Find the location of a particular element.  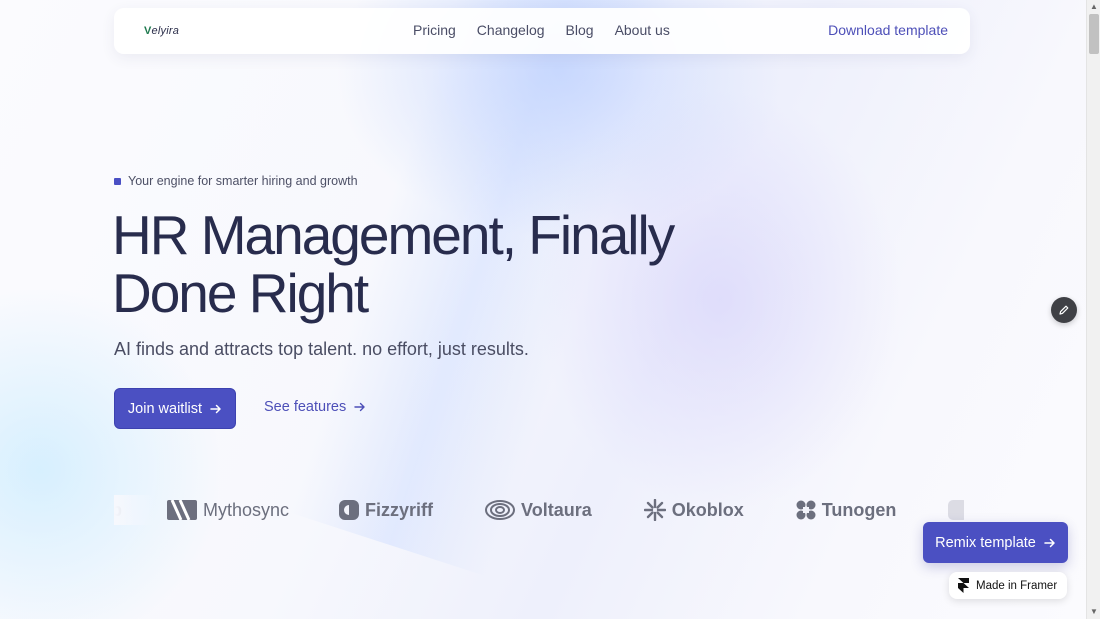

tagline-square-icon is located at coordinates (117, 181).